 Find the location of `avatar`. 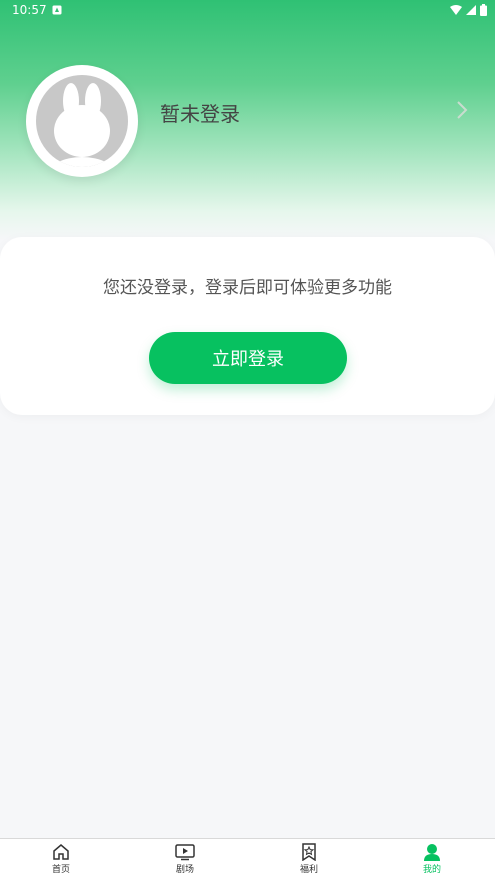

avatar is located at coordinates (82, 121).